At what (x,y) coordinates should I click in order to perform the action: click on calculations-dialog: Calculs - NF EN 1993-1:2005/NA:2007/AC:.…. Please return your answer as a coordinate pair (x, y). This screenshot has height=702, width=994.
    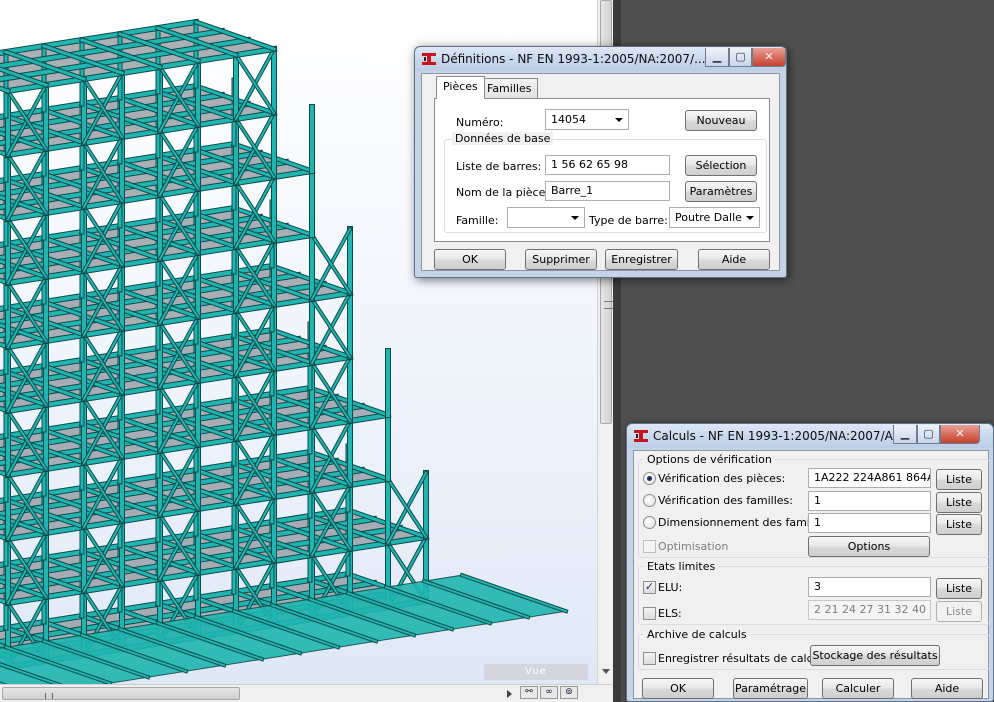
    Looking at the image, I should click on (810, 562).